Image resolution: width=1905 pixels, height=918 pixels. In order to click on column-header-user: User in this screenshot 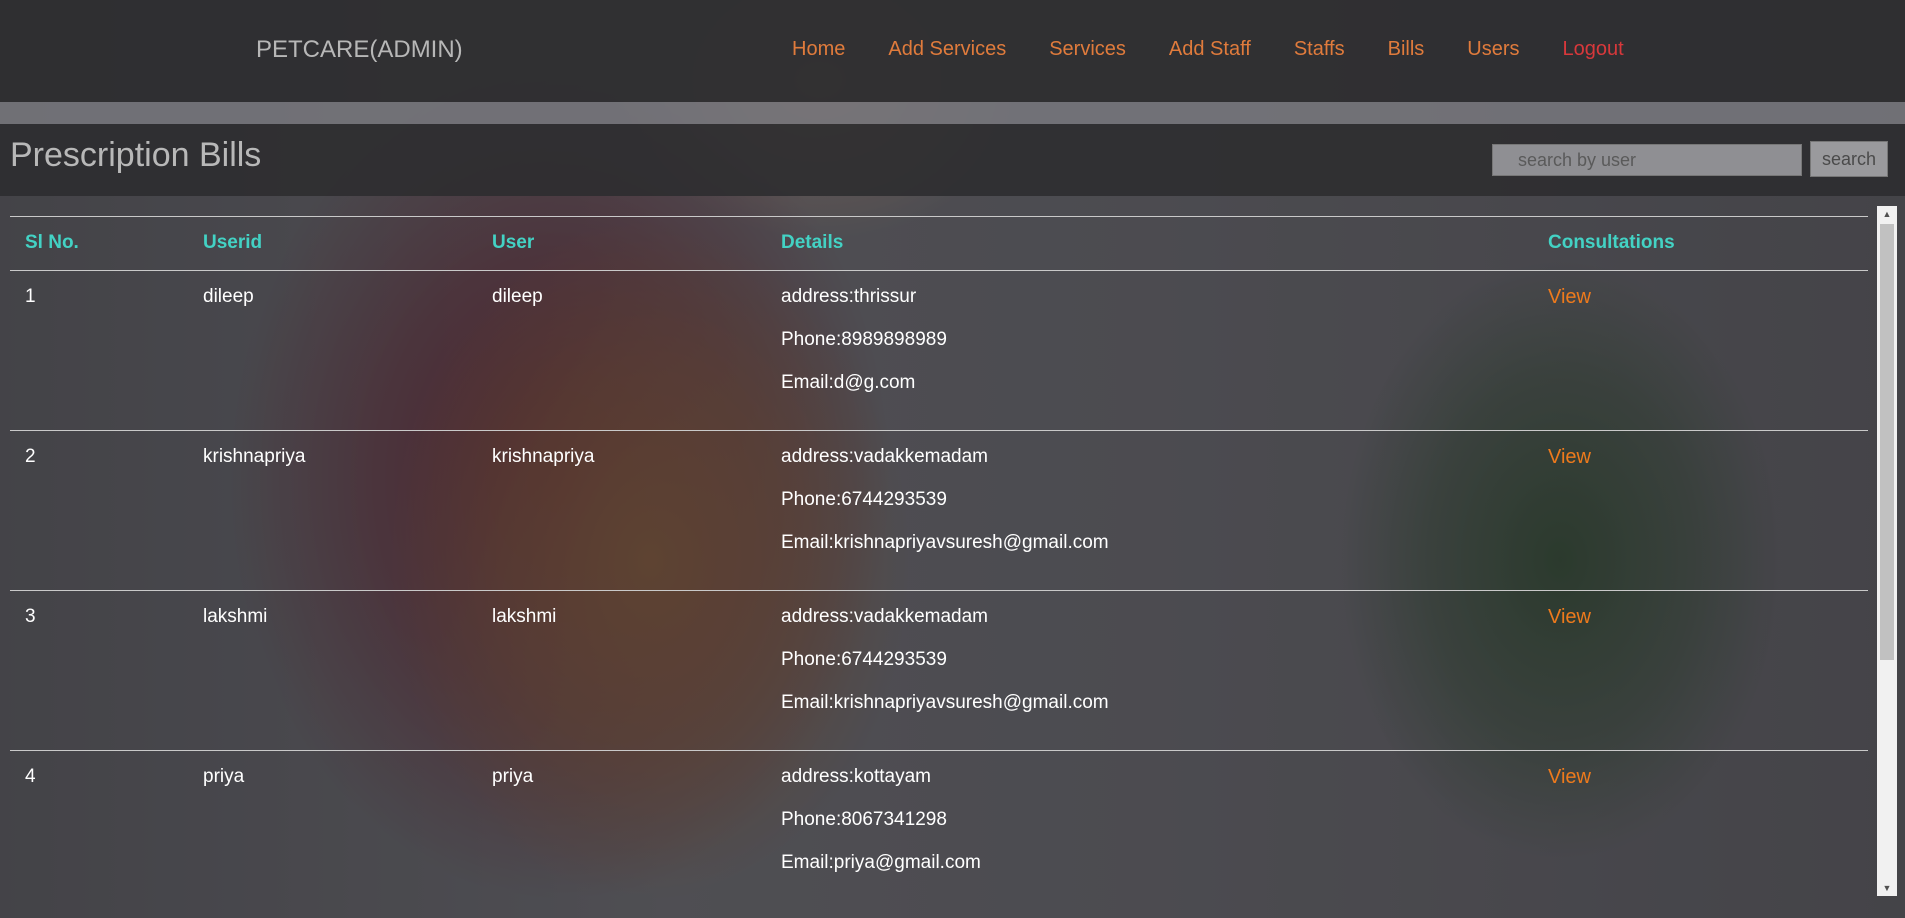, I will do `click(513, 242)`.